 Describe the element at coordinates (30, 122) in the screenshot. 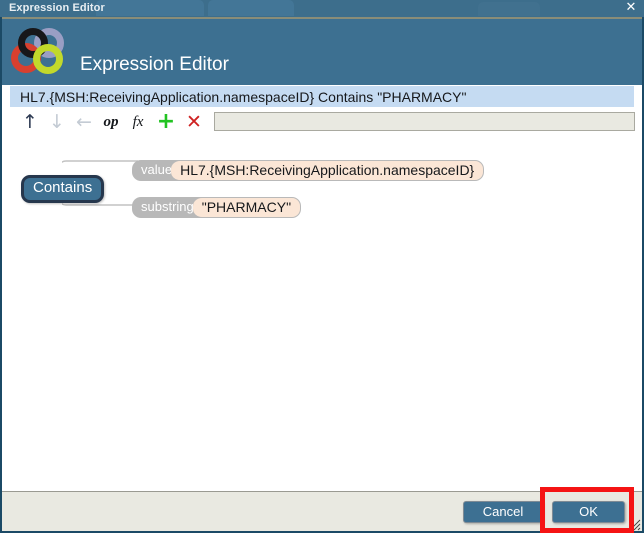

I see `move-up-icon: ↑` at that location.